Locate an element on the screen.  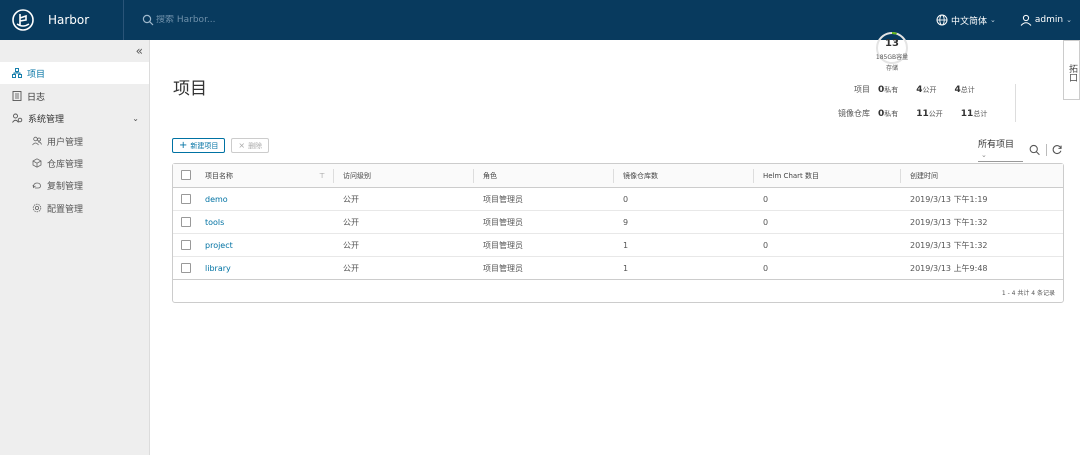
stat-label: 镜像仓库 is located at coordinates (854, 113).